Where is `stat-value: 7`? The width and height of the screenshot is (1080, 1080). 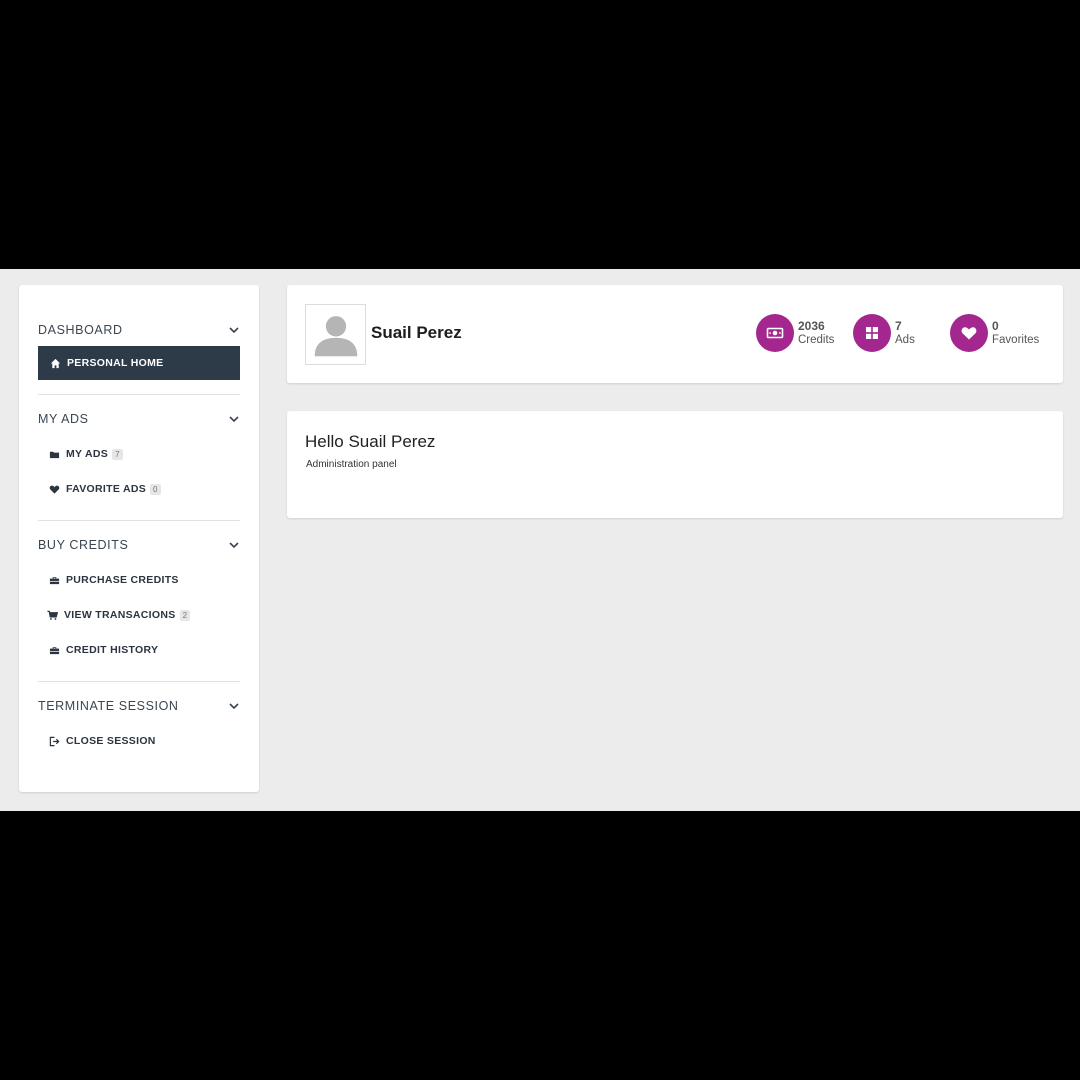 stat-value: 7 is located at coordinates (898, 326).